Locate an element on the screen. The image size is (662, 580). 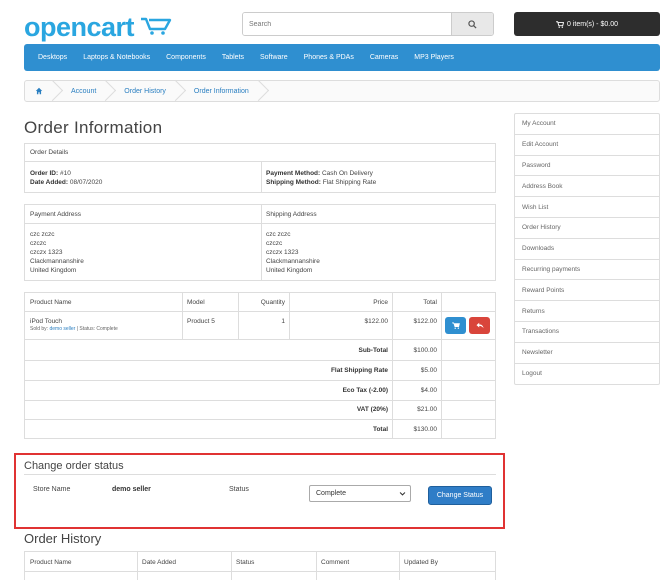
menu-item-laptops: Laptops & Notebooks is located at coordinates (116, 57).